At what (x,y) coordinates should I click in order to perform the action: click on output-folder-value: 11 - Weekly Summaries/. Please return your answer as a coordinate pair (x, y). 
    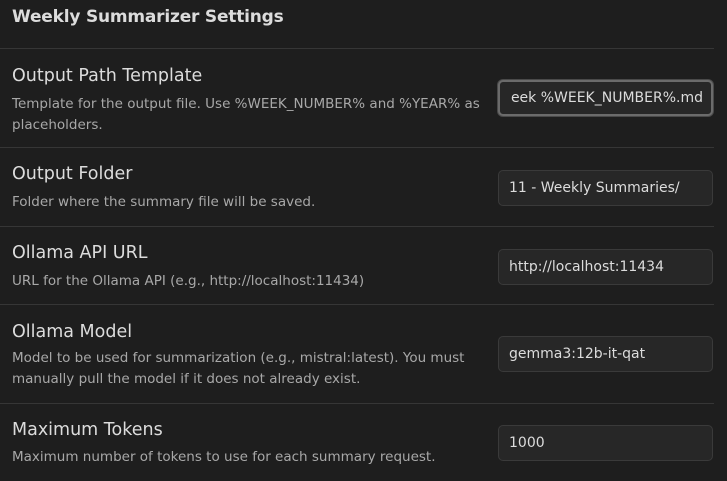
    Looking at the image, I should click on (594, 188).